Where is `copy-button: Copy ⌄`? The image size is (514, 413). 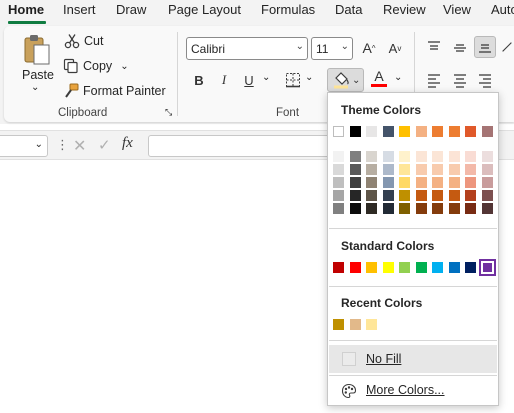
copy-button: Copy ⌄ is located at coordinates (96, 66).